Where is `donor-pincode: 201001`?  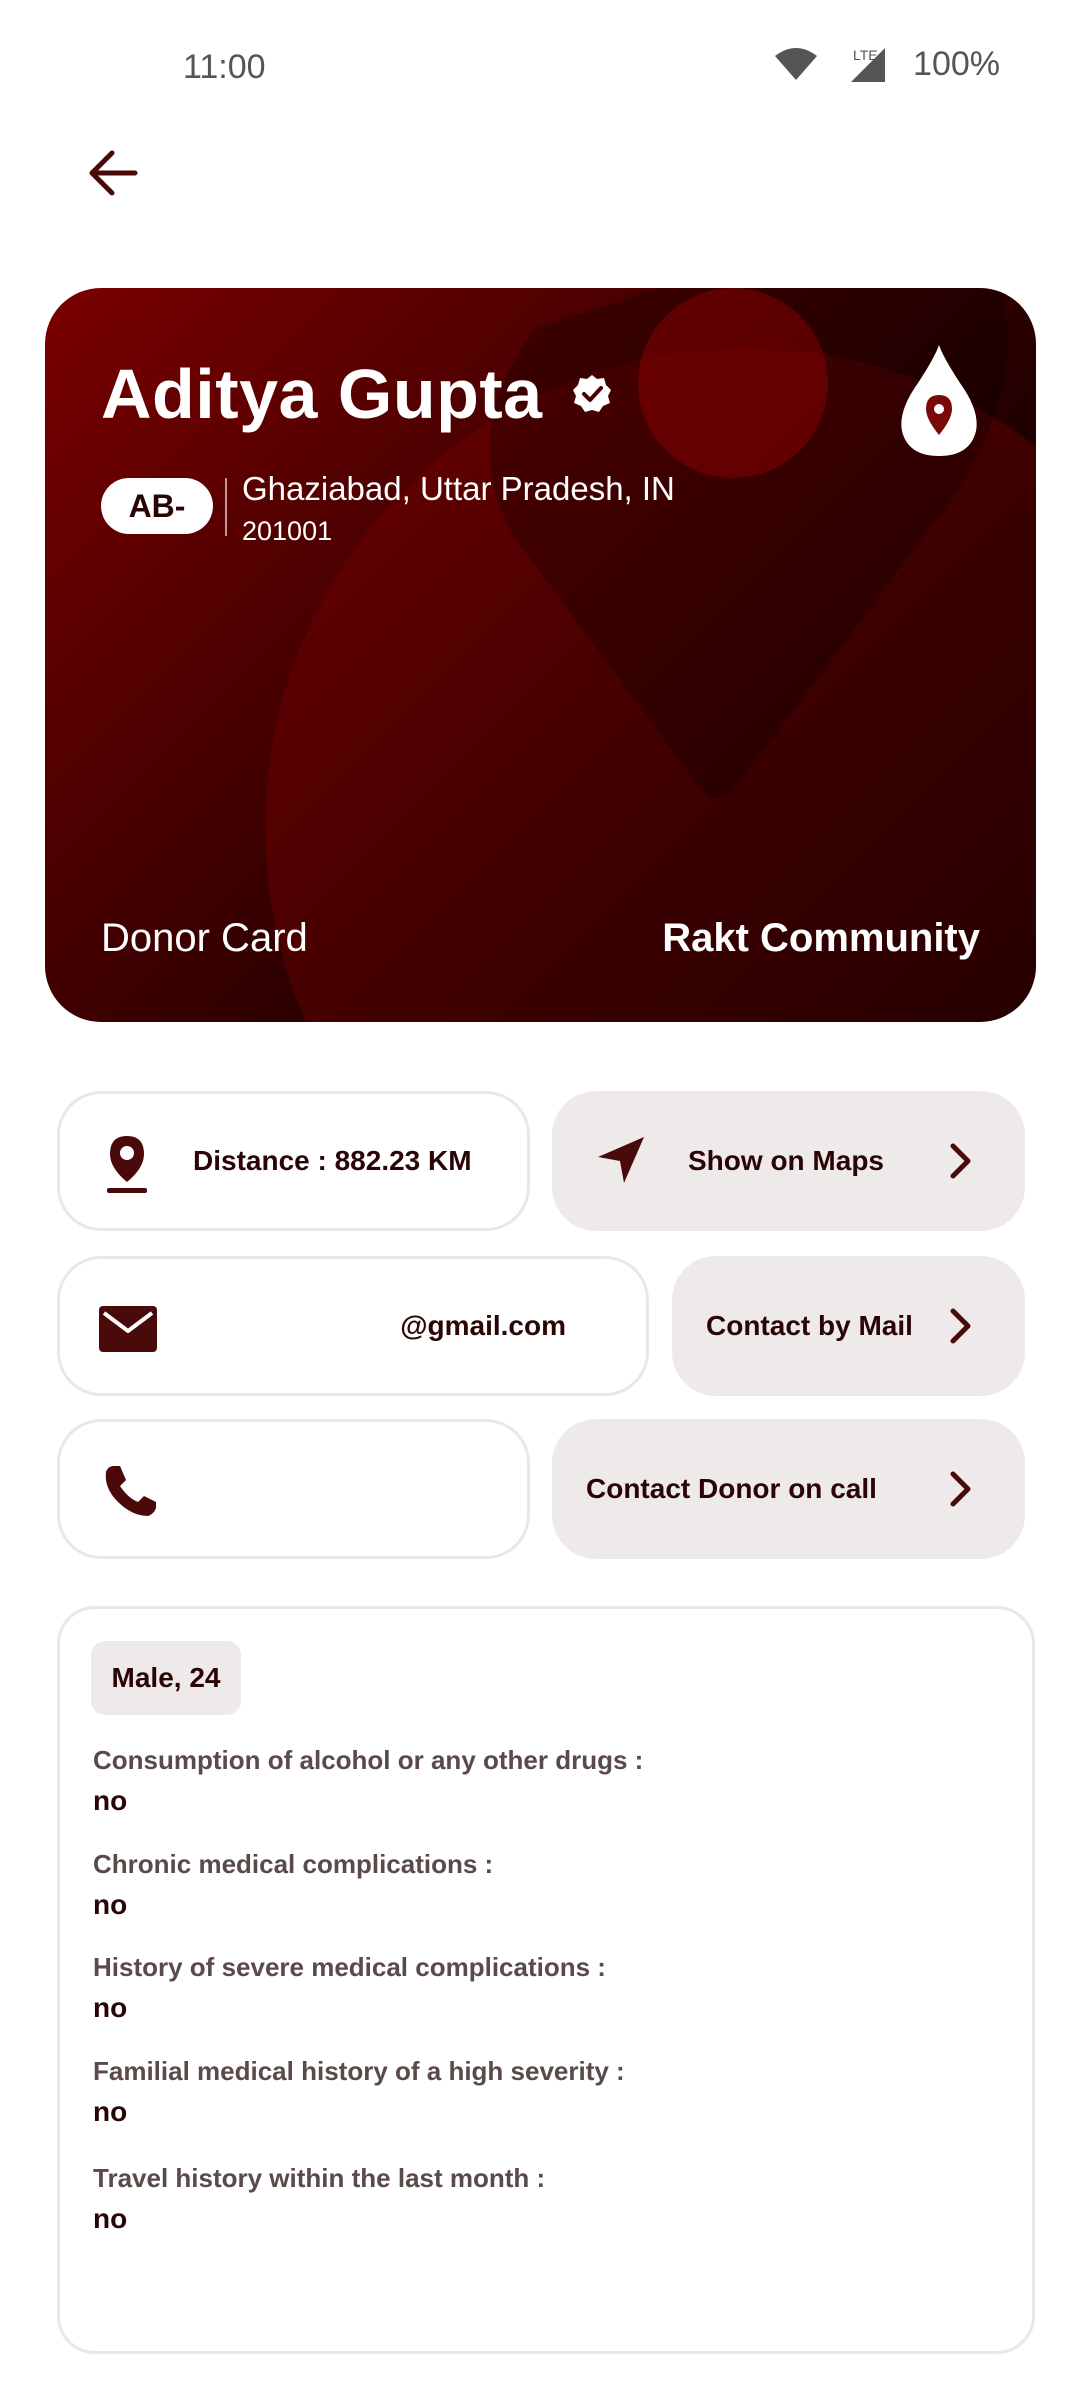 donor-pincode: 201001 is located at coordinates (287, 531).